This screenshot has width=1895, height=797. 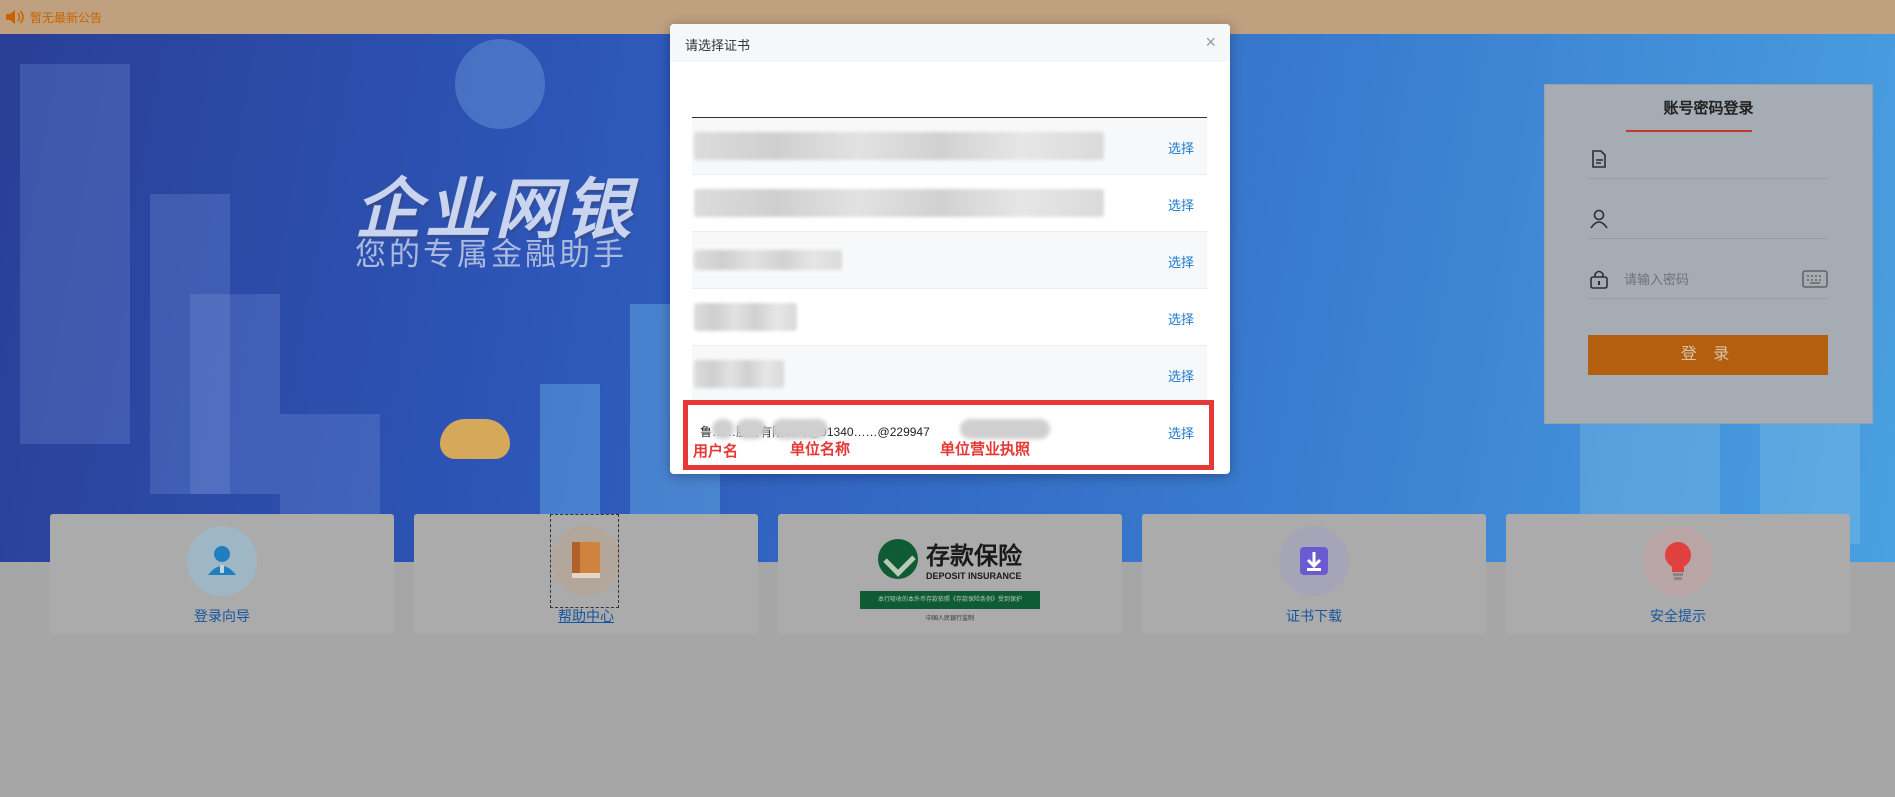 What do you see at coordinates (948, 435) in the screenshot?
I see `highlight-box` at bounding box center [948, 435].